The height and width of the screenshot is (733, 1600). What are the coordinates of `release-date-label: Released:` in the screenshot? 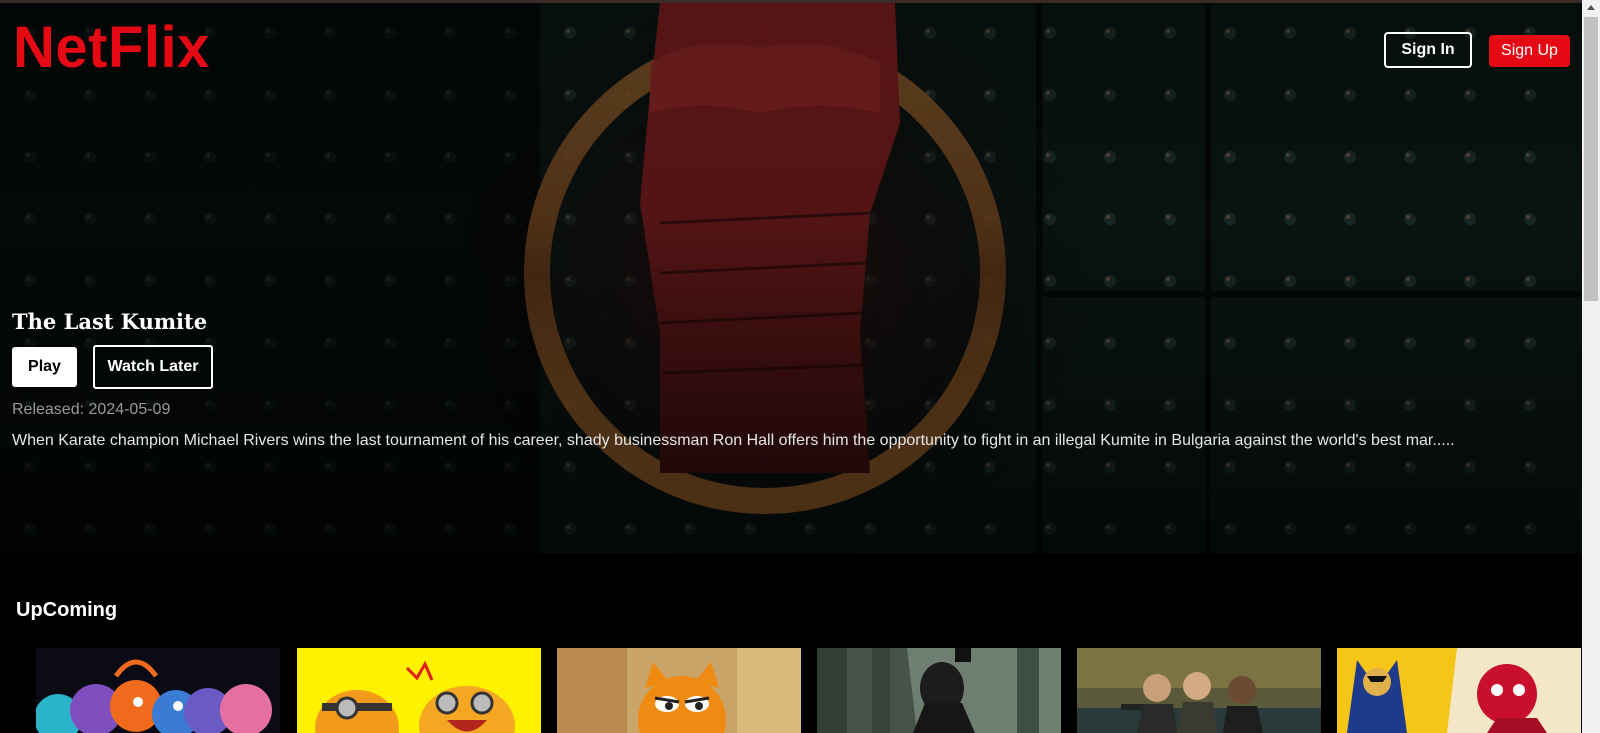 It's located at (48, 409).